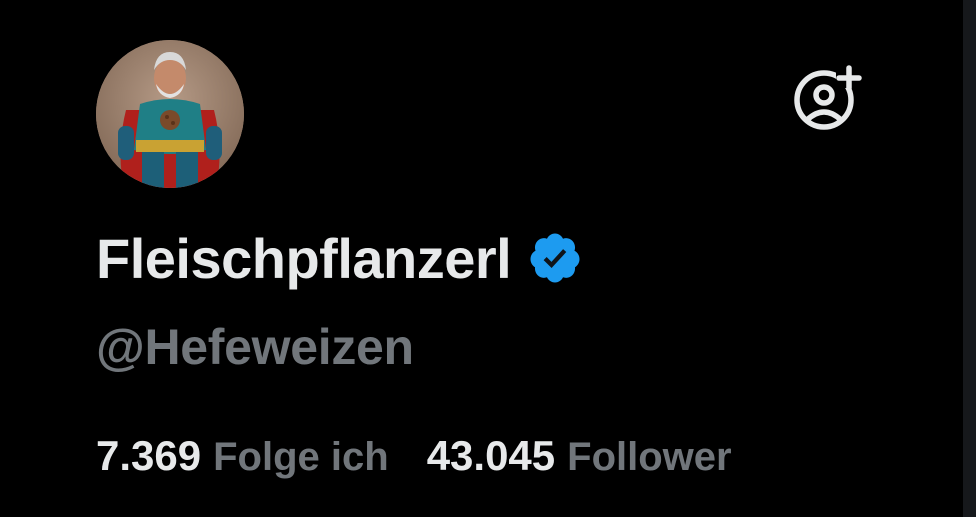 The width and height of the screenshot is (976, 517). I want to click on following-count: 7.369, so click(149, 455).